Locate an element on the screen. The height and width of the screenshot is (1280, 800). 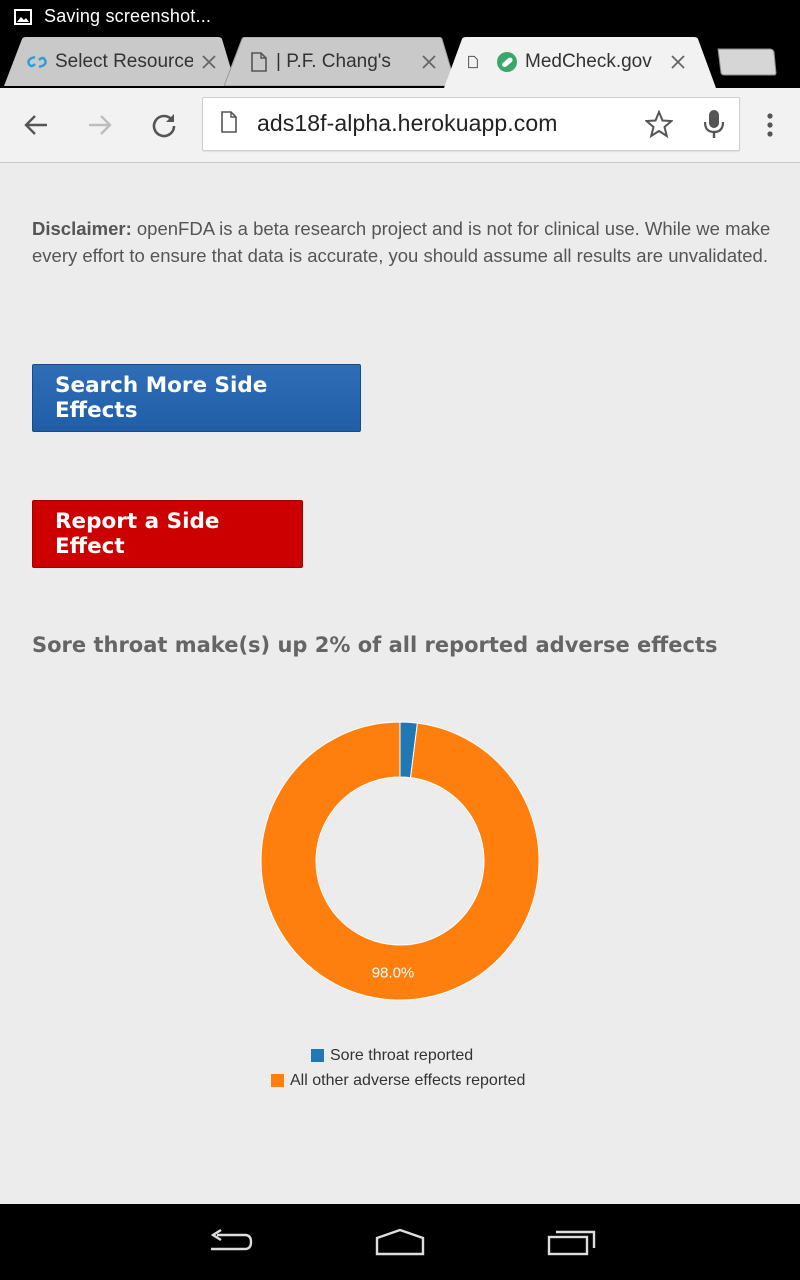
address-bar: ads18f-alpha.herokuapp.com is located at coordinates (471, 124).